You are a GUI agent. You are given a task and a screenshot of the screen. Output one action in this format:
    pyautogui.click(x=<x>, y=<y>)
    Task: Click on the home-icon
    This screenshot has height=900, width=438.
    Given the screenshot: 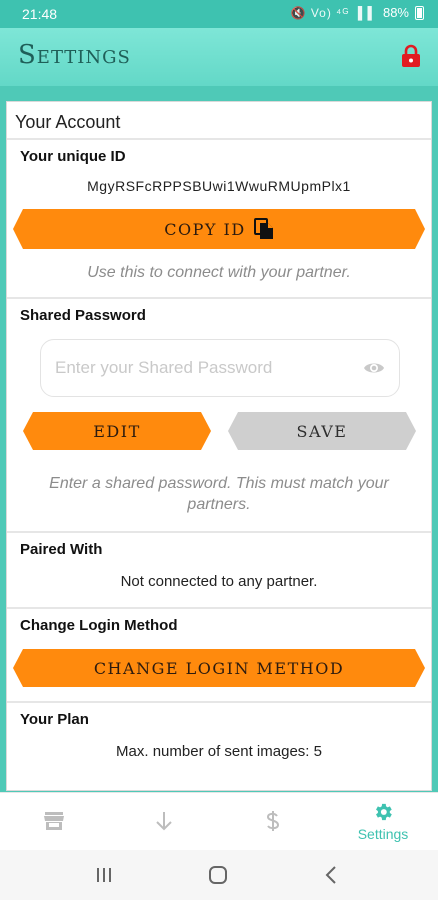 What is the action you would take?
    pyautogui.click(x=218, y=875)
    